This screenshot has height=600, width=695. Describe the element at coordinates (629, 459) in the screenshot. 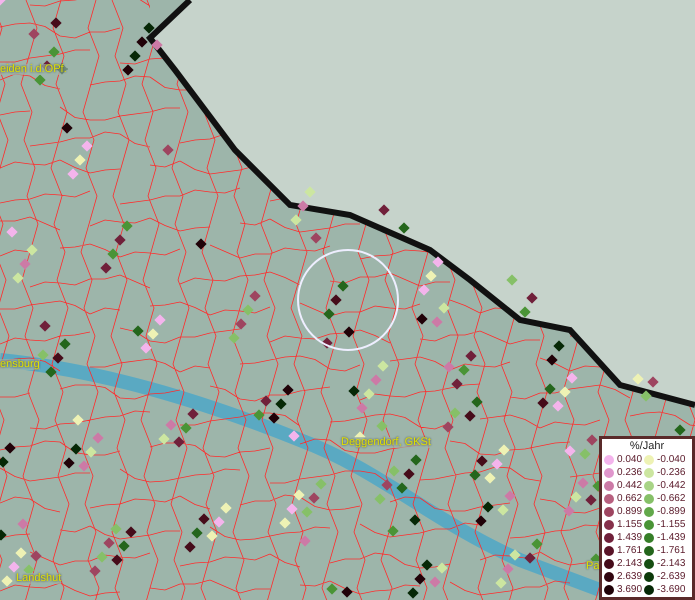

I see `legend-label: 0.040` at that location.